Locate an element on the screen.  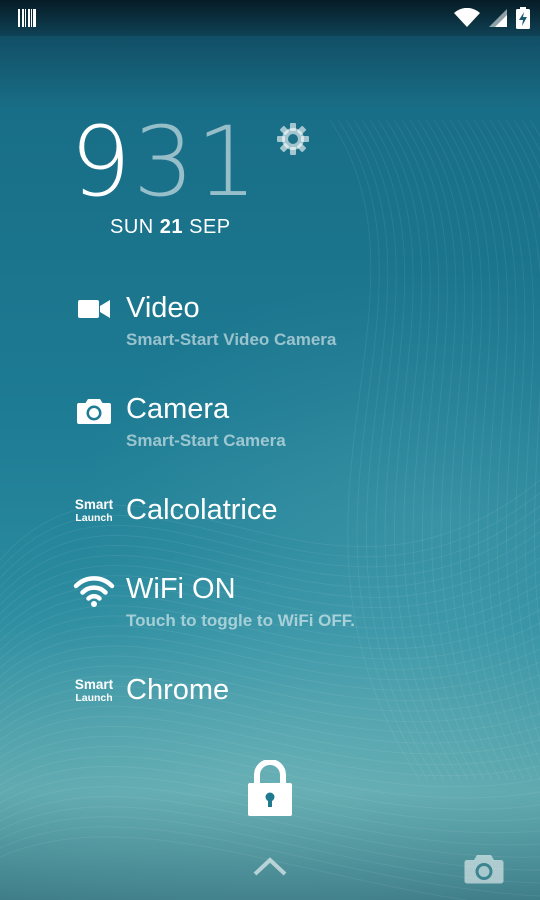
clock: 9 31 is located at coordinates (164, 162).